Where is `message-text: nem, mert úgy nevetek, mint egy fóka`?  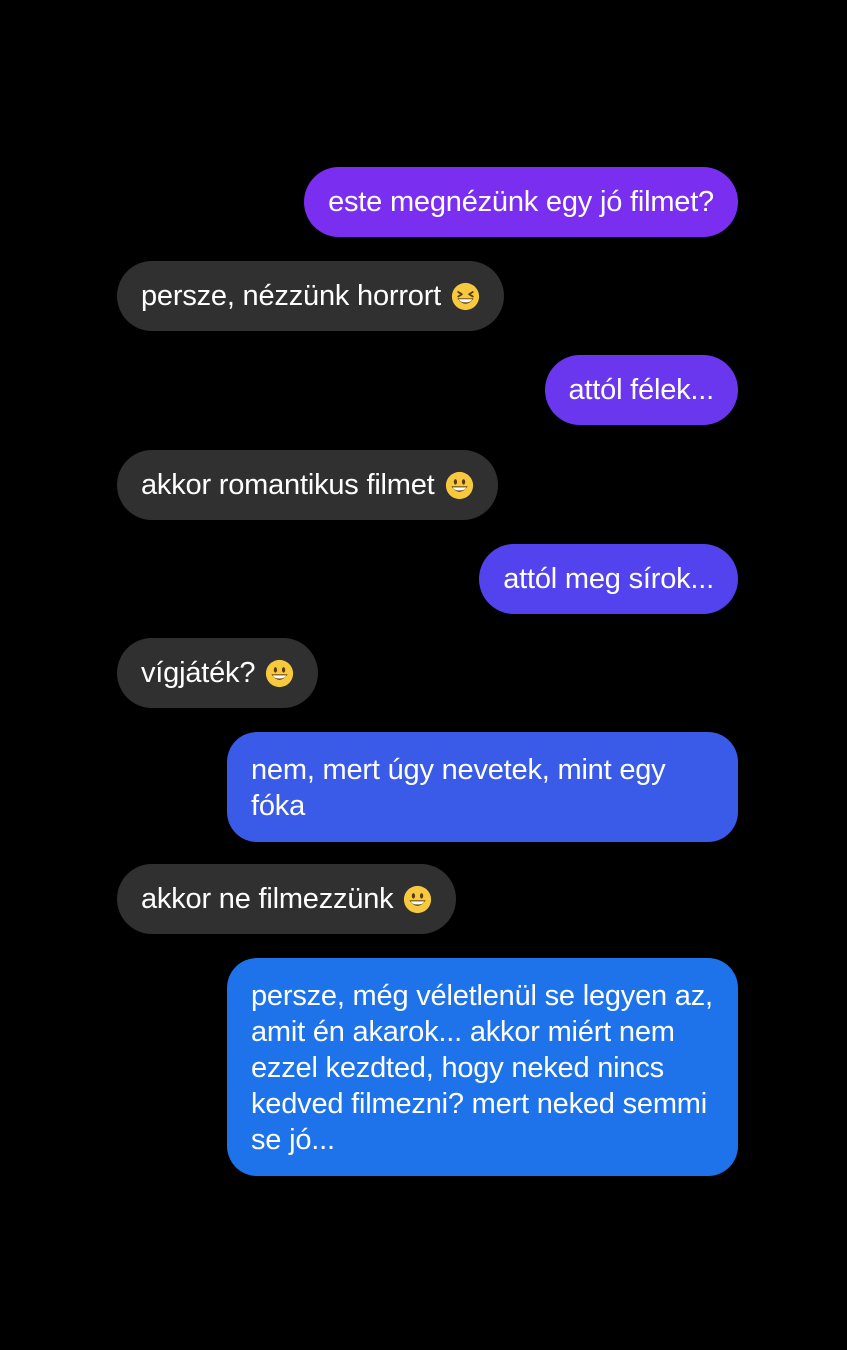 message-text: nem, mert úgy nevetek, mint egy fóka is located at coordinates (458, 788).